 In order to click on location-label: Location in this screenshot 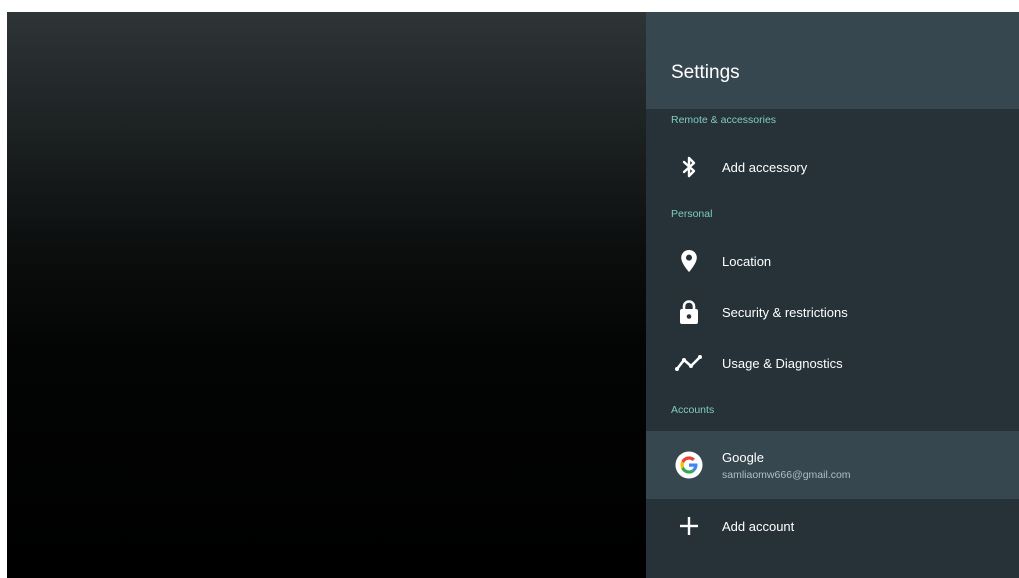, I will do `click(747, 261)`.